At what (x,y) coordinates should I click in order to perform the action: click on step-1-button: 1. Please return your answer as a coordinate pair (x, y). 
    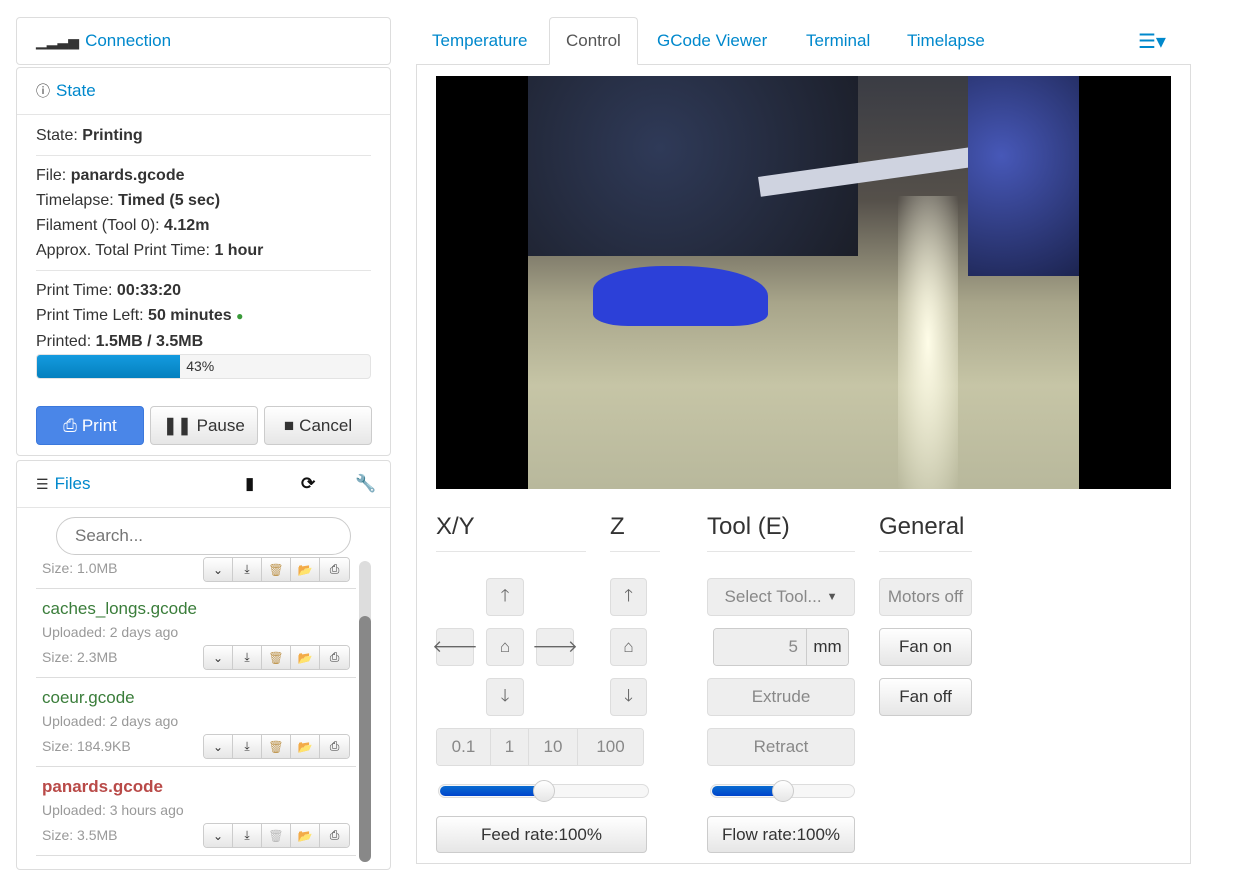
    Looking at the image, I should click on (510, 747).